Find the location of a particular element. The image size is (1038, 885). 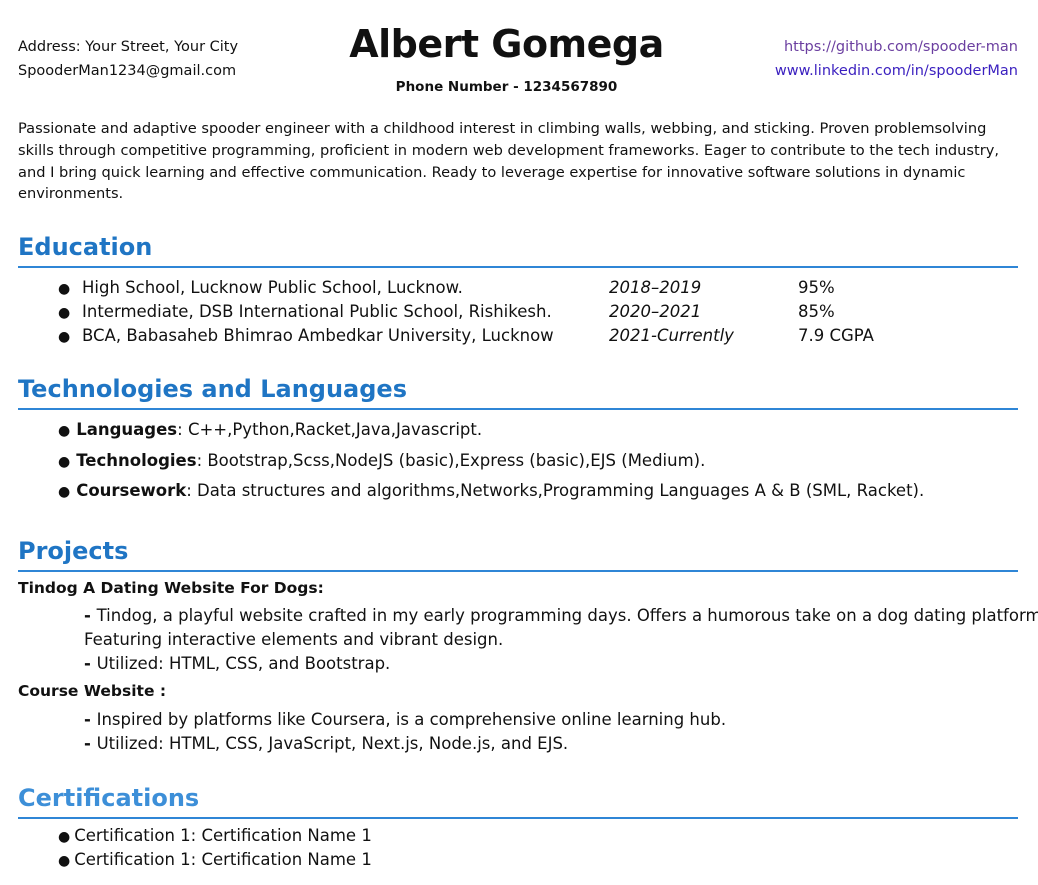

certifications-divider is located at coordinates (518, 818).